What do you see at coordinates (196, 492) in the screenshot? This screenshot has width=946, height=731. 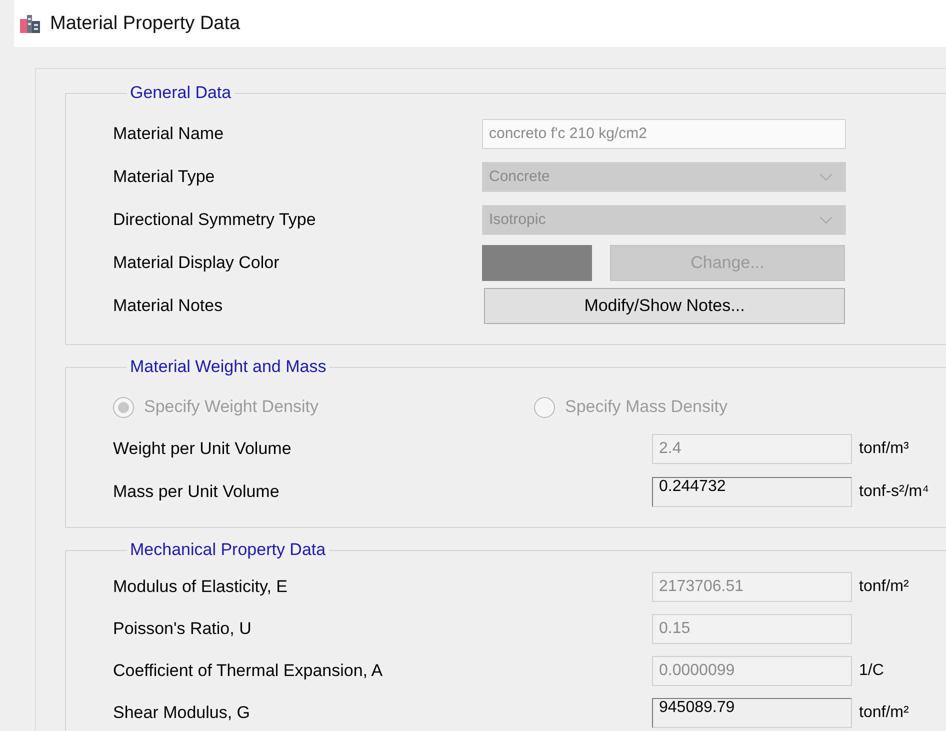 I see `field-label: Mass per Unit Volume` at bounding box center [196, 492].